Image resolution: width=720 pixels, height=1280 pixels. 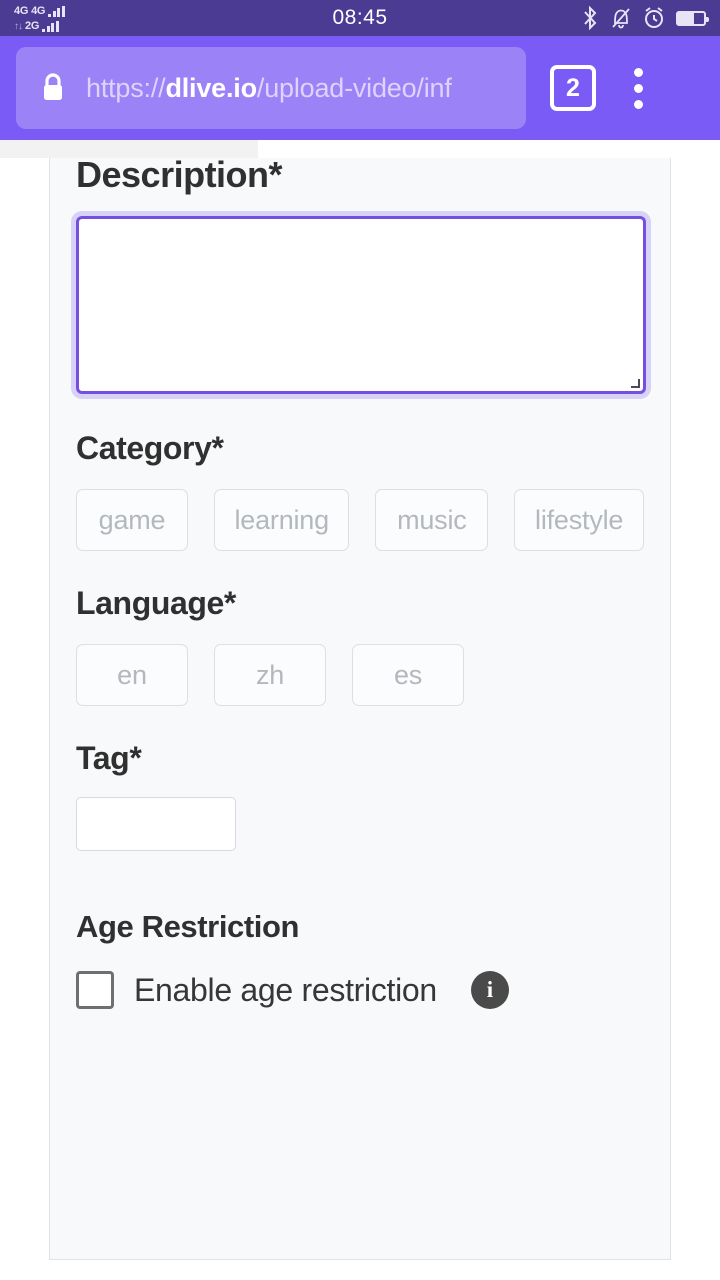 What do you see at coordinates (638, 88) in the screenshot?
I see `overflow-menu-icon` at bounding box center [638, 88].